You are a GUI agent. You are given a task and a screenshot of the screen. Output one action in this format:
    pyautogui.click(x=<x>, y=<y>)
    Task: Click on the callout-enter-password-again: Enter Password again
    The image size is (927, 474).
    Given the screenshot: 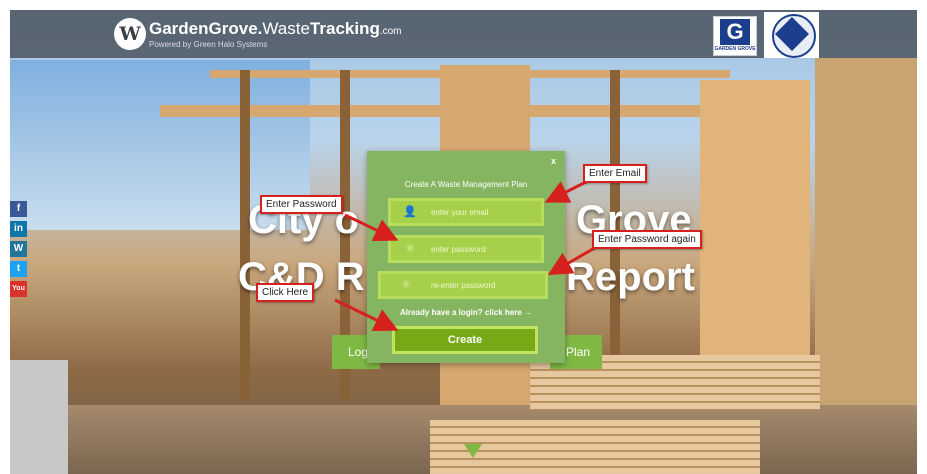 What is the action you would take?
    pyautogui.click(x=647, y=239)
    